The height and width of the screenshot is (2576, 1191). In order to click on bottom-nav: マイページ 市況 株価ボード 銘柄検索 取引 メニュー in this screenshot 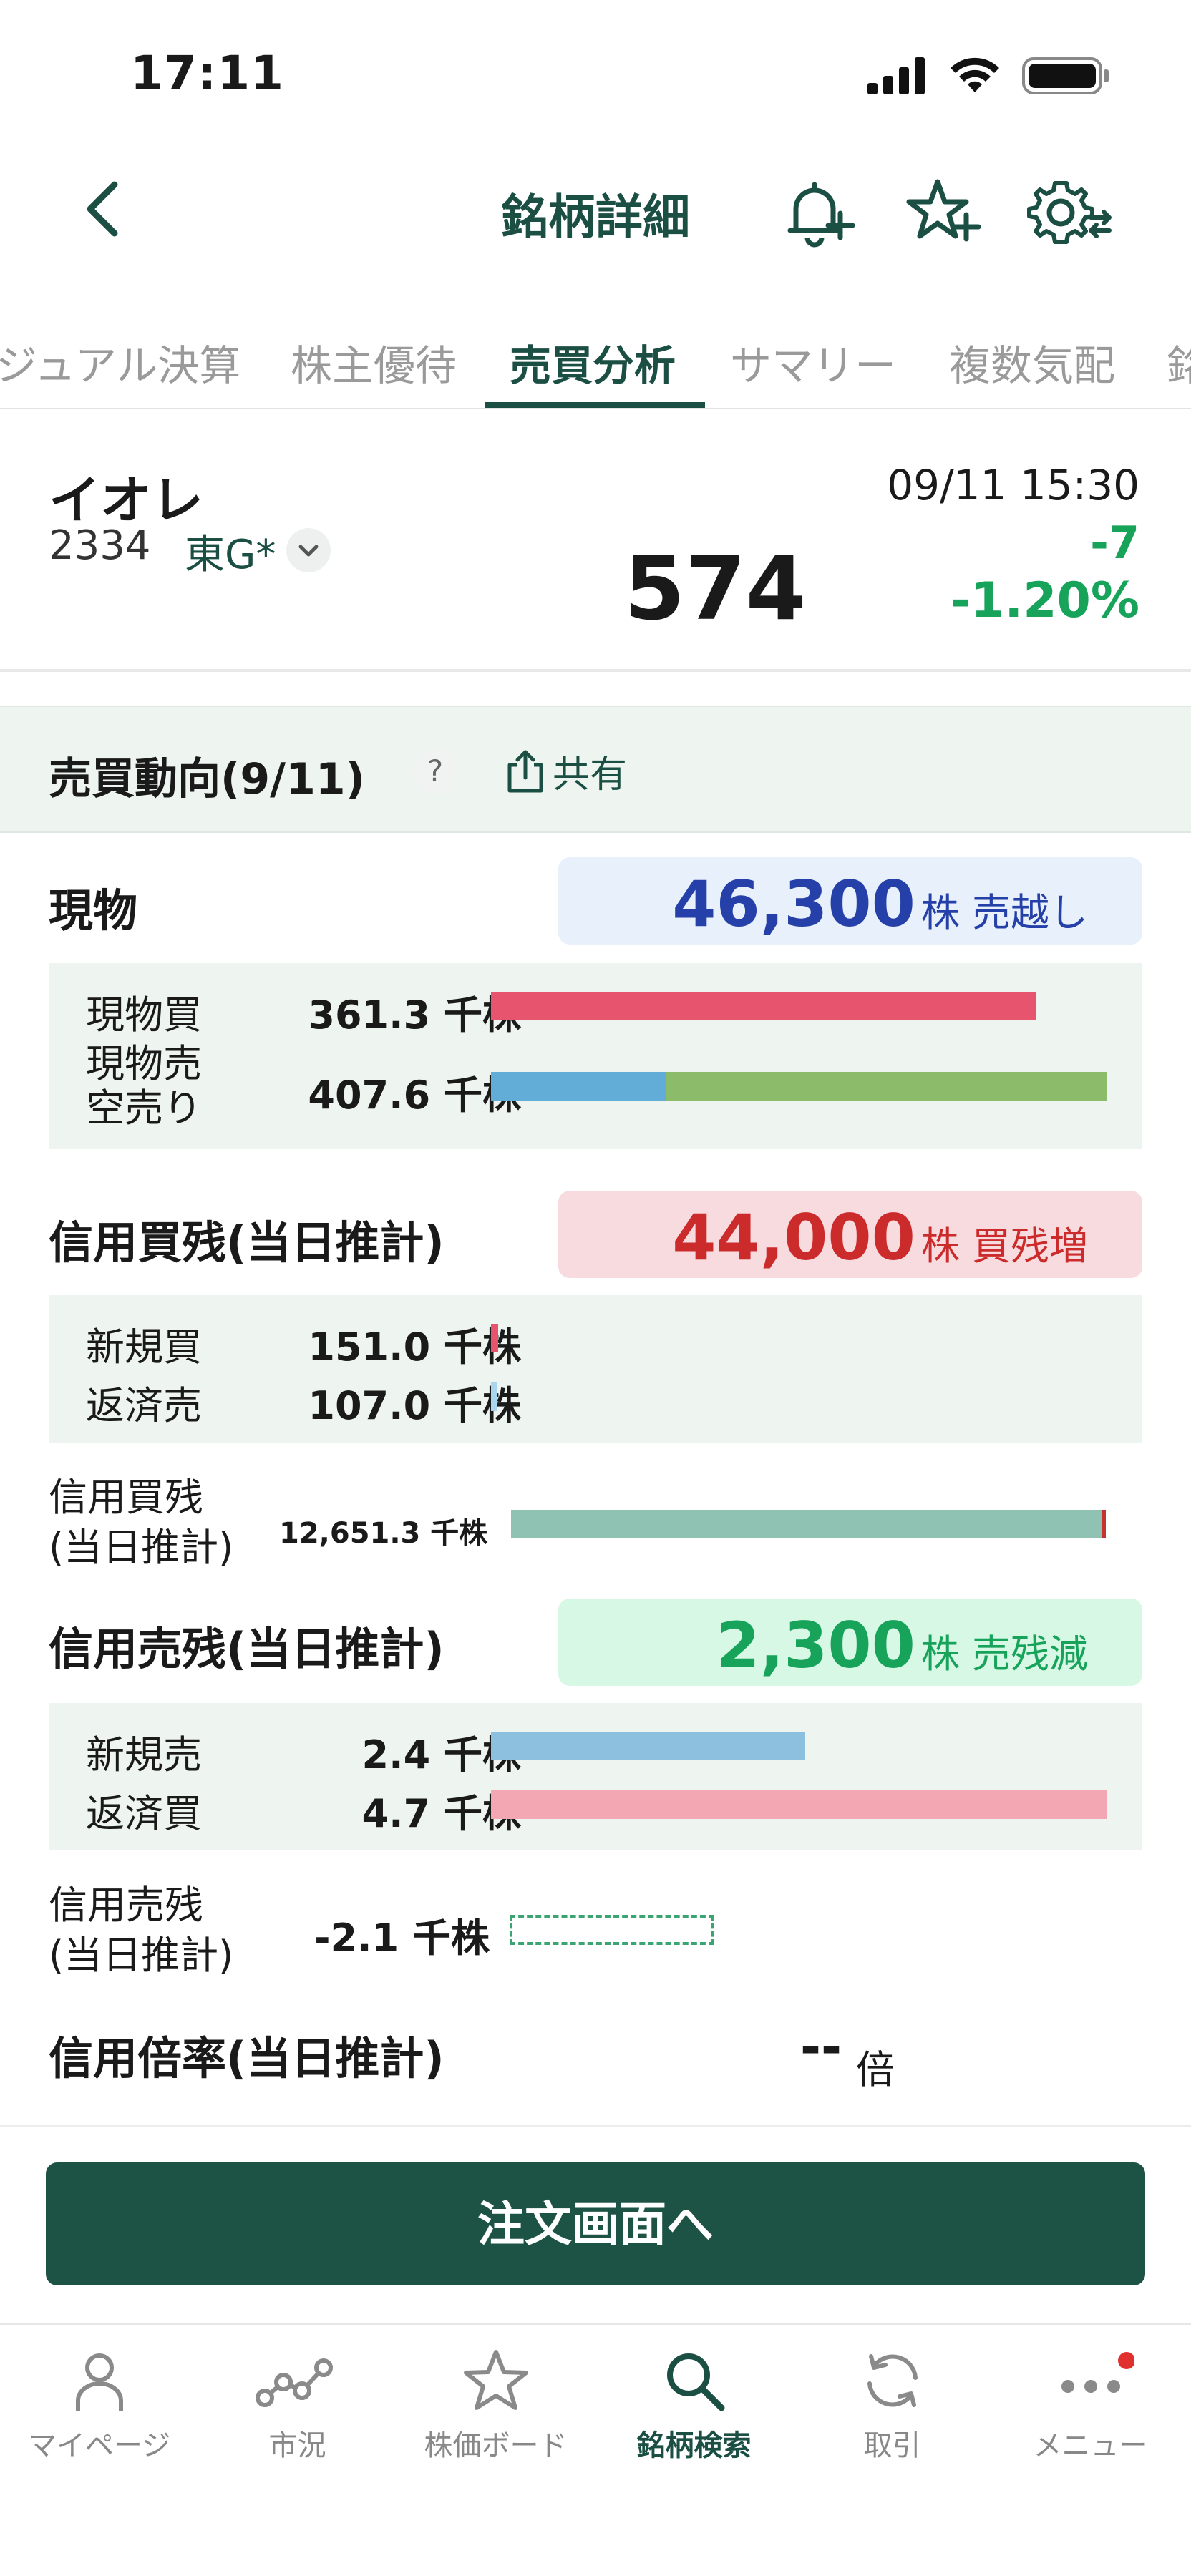, I will do `click(595, 2449)`.